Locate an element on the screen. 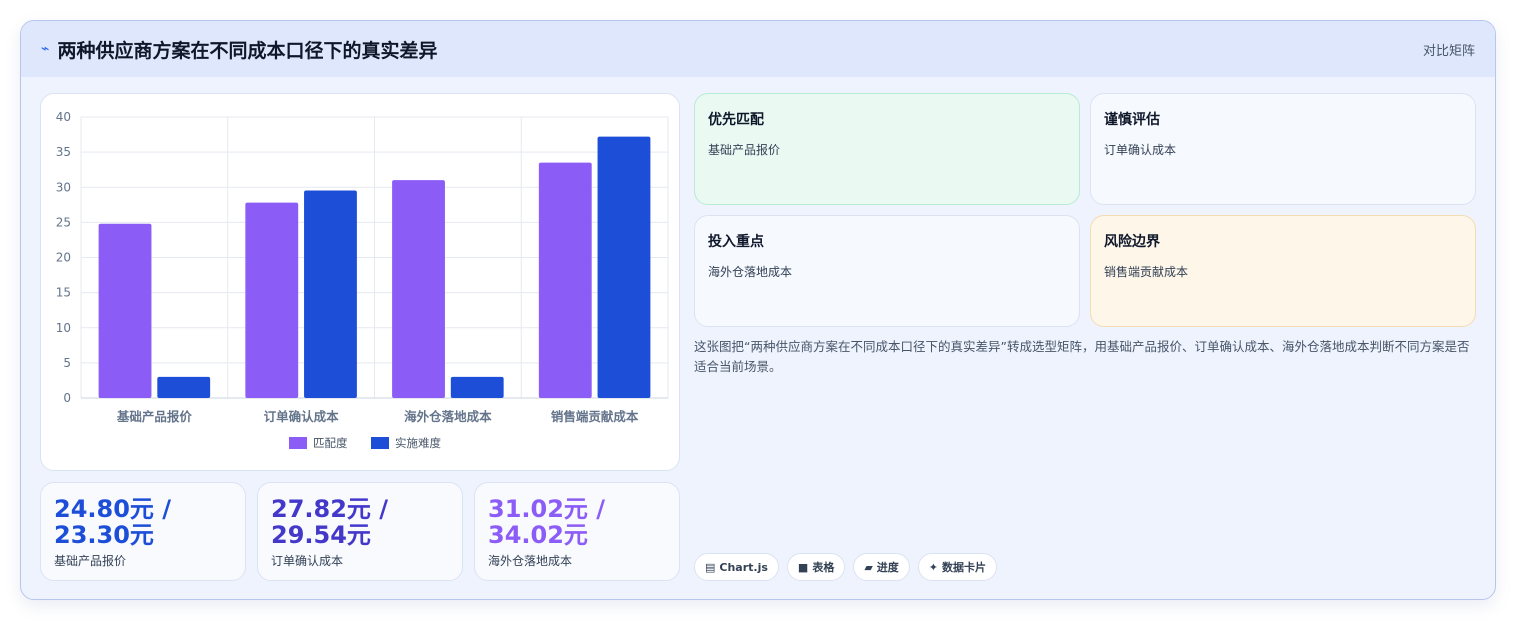  matrix-box-investment: 投入重点 海外仓落地成本 is located at coordinates (887, 271).